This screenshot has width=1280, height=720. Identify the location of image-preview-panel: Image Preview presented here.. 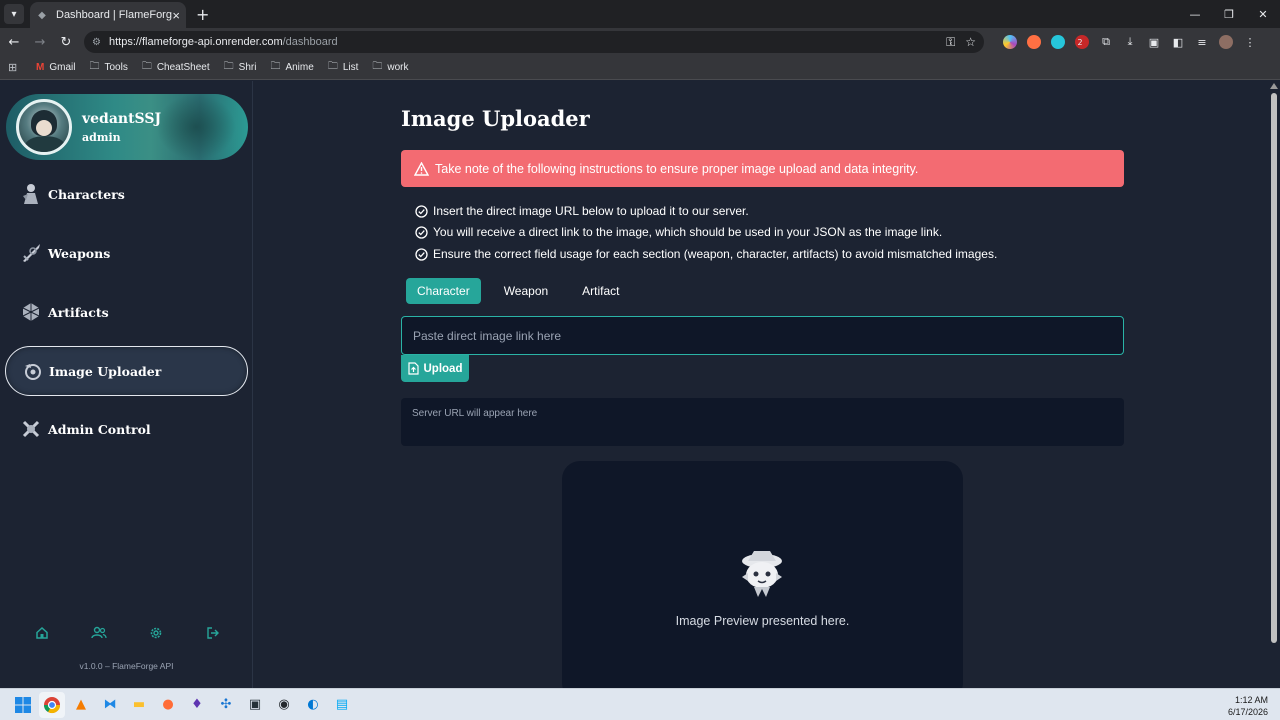
(762, 581).